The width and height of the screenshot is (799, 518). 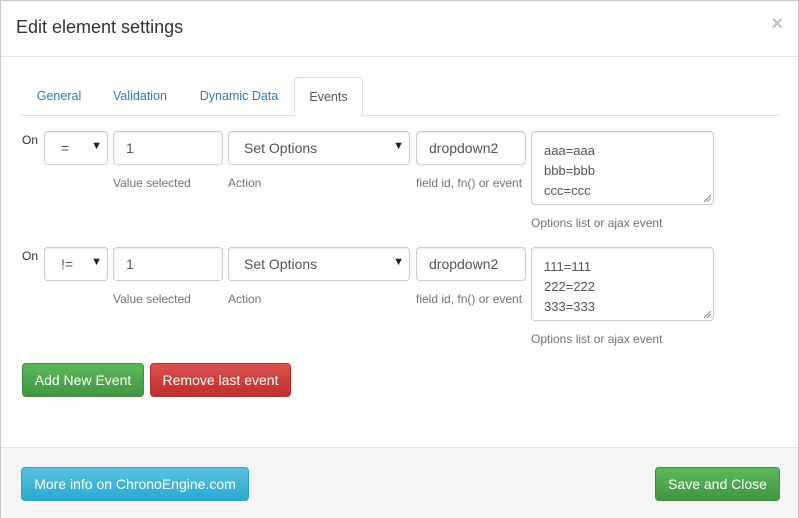 What do you see at coordinates (622, 284) in the screenshot?
I see `options-textarea: 111=111 222=222 333=333` at bounding box center [622, 284].